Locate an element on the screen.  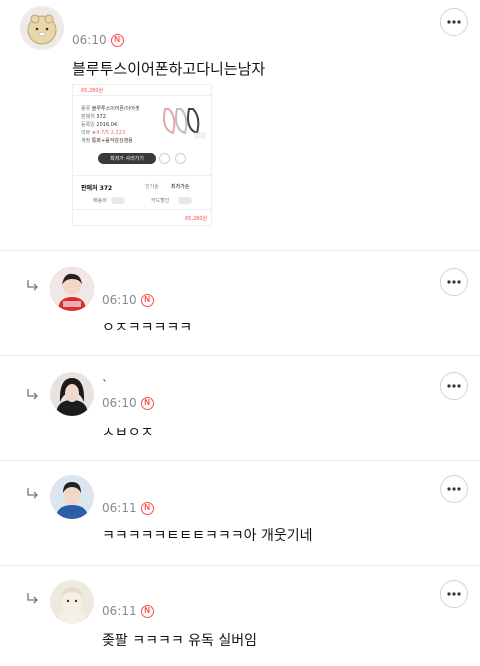
product-spec-row: 판매처 372 is located at coordinates (93, 117).